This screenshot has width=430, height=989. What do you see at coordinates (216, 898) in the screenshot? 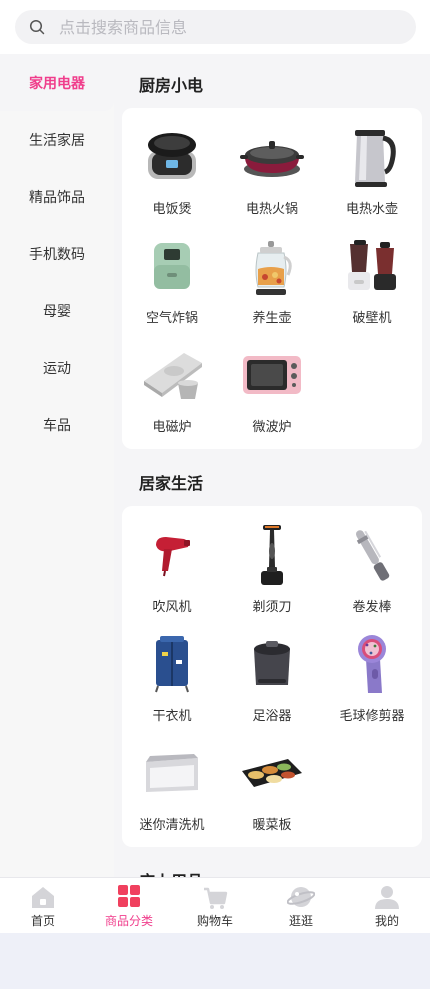
I see `cart-icon` at bounding box center [216, 898].